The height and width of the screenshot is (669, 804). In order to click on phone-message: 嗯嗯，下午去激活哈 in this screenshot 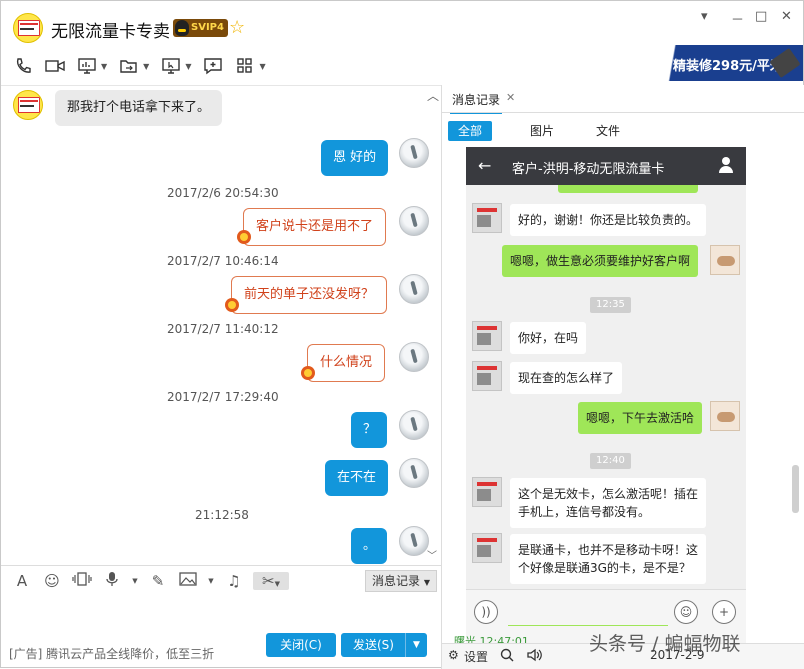, I will do `click(640, 418)`.